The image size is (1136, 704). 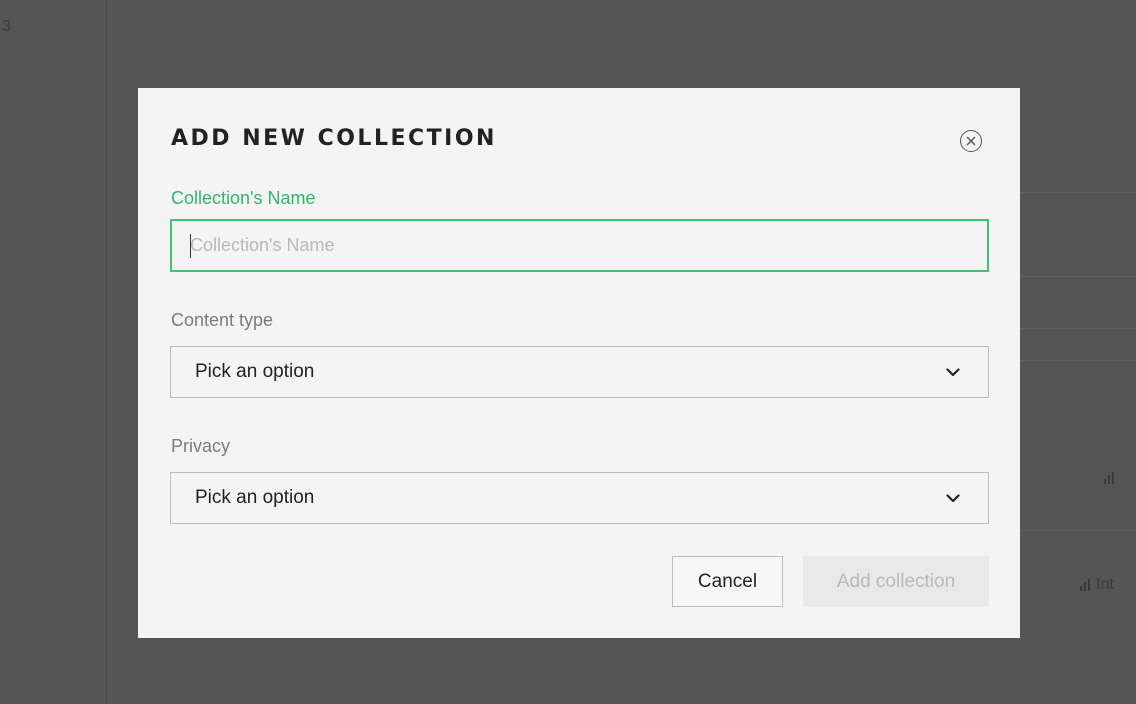 I want to click on cancel-button: Cancel, so click(x=727, y=581).